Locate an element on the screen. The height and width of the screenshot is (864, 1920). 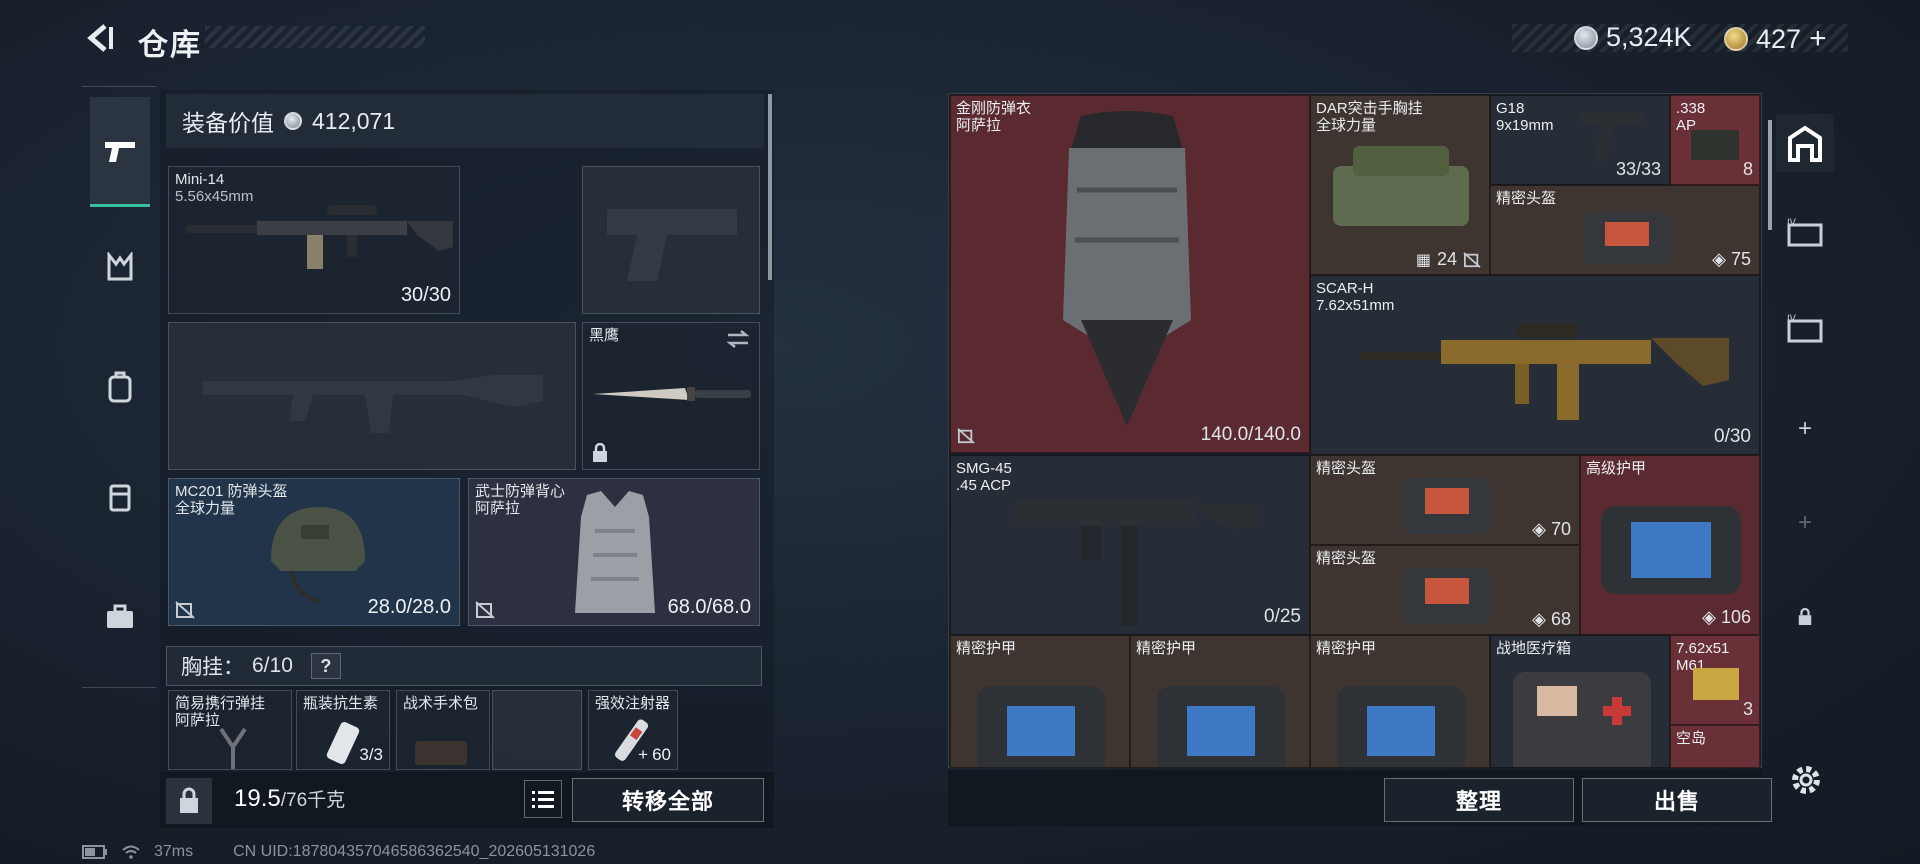
rail-weapons is located at coordinates (120, 152).